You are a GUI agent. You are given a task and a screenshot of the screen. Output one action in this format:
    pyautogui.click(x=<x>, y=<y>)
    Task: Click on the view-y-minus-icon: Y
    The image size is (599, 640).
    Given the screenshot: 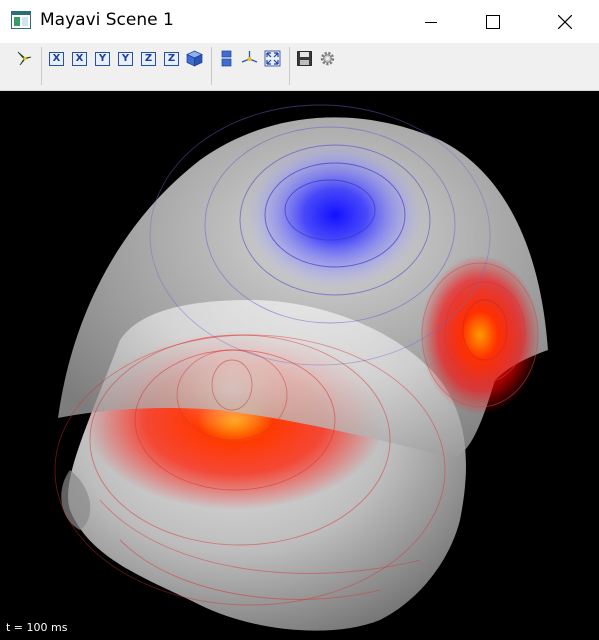 What is the action you would take?
    pyautogui.click(x=125, y=58)
    